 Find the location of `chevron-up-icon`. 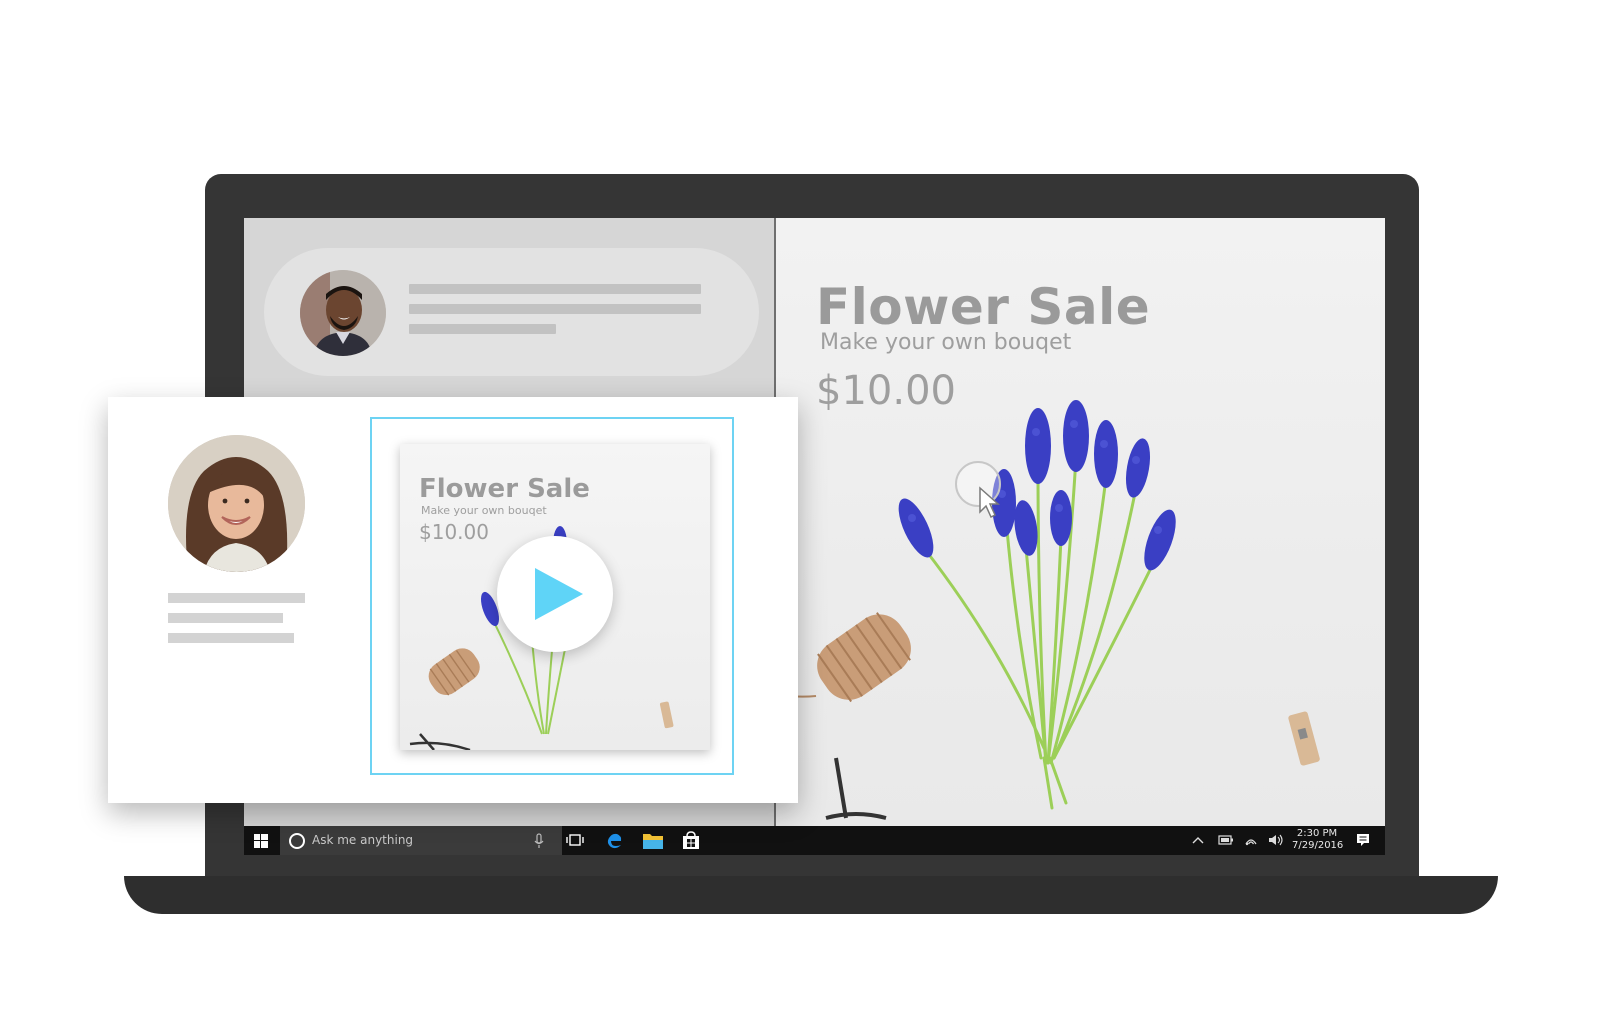

chevron-up-icon is located at coordinates (1198, 840).